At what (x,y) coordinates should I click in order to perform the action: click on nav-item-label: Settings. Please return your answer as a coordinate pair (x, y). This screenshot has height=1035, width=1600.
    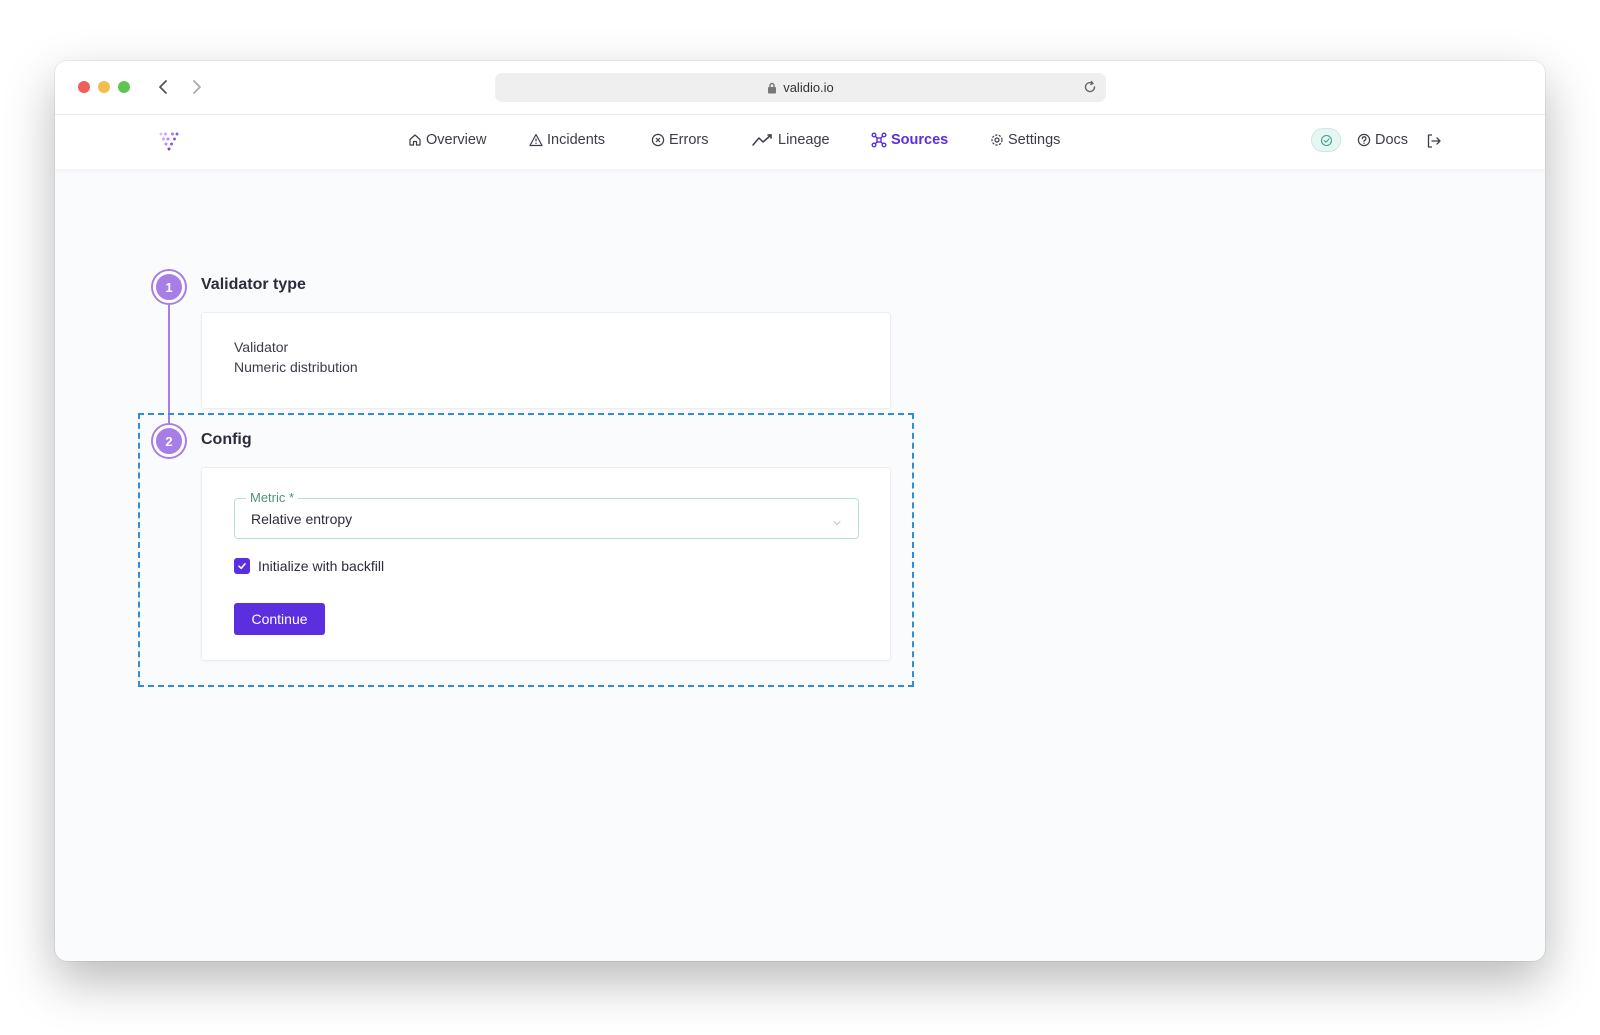
    Looking at the image, I should click on (1034, 140).